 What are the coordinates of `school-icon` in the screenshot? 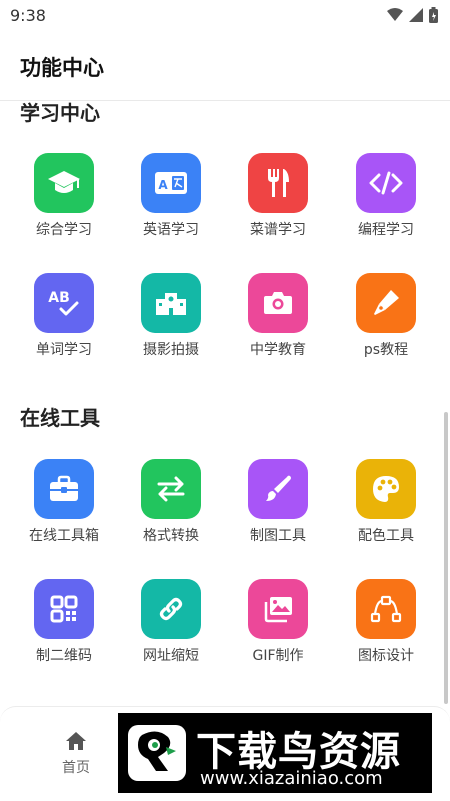 It's located at (171, 303).